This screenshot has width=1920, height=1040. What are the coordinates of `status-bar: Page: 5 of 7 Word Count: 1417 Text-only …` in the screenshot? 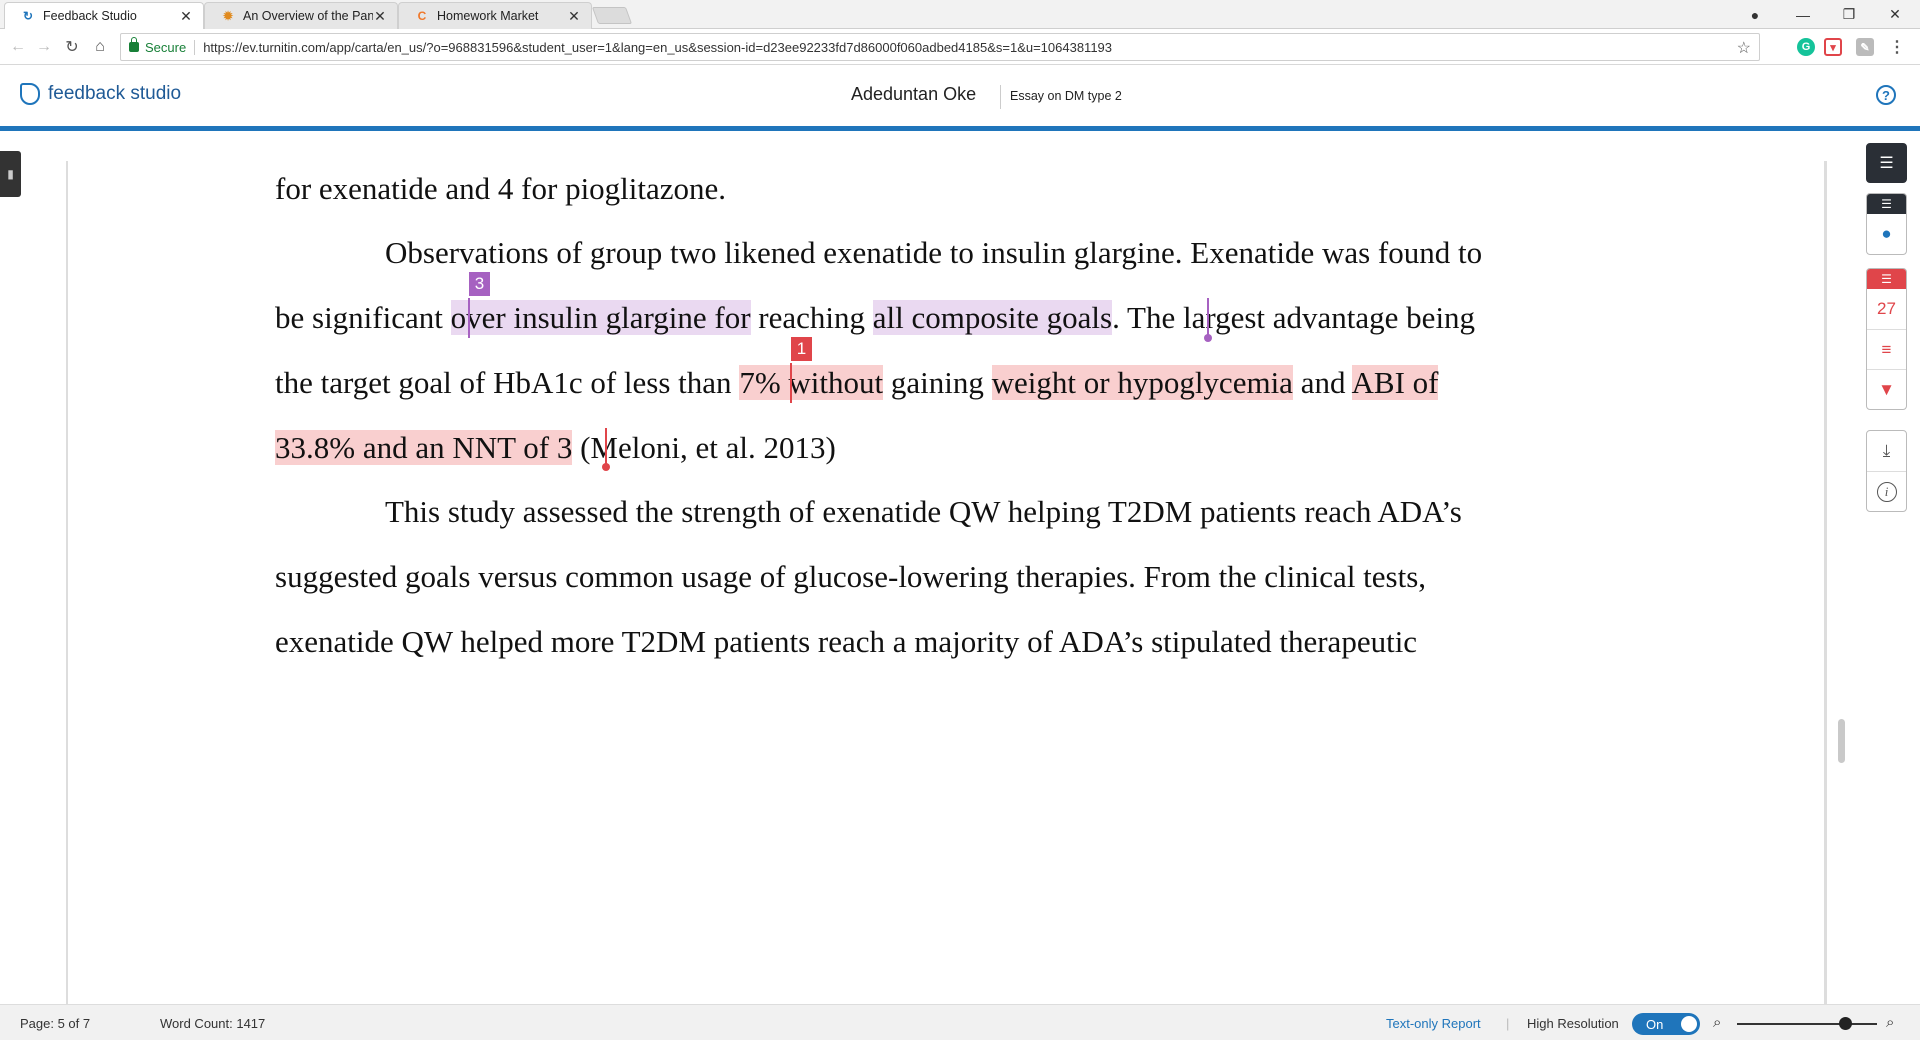 It's located at (960, 1022).